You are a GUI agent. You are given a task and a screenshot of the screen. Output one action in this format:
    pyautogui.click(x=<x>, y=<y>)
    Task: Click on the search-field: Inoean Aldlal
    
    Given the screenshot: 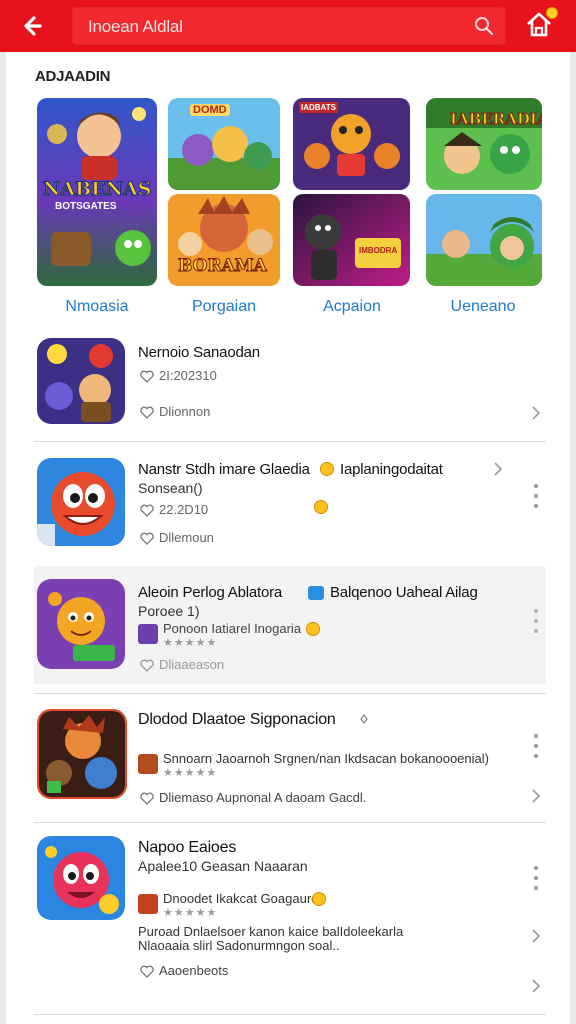 What is the action you would take?
    pyautogui.click(x=289, y=26)
    